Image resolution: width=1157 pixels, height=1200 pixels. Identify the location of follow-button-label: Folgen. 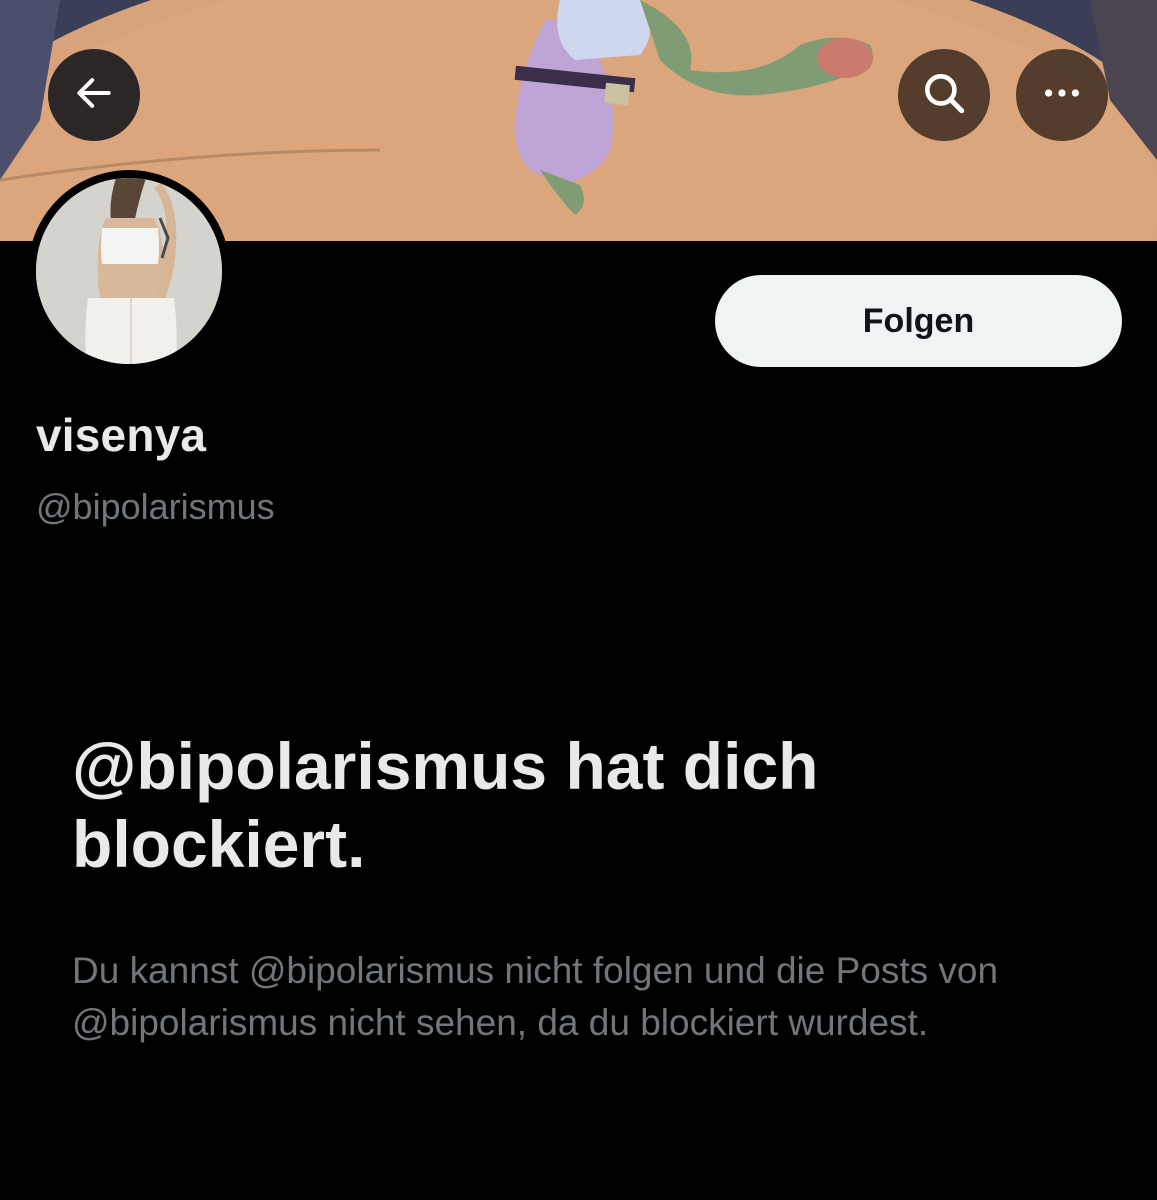
(918, 320).